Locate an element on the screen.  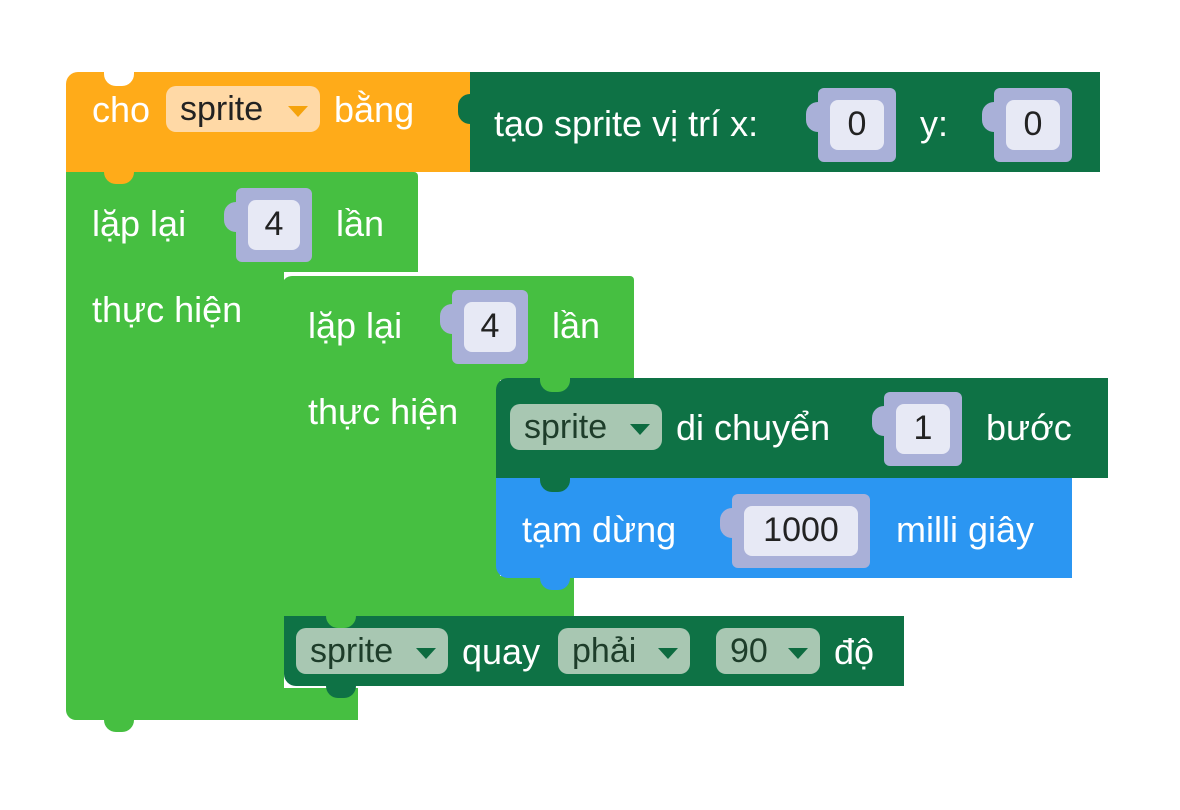
turn-direction-dropdown: phải is located at coordinates (624, 651).